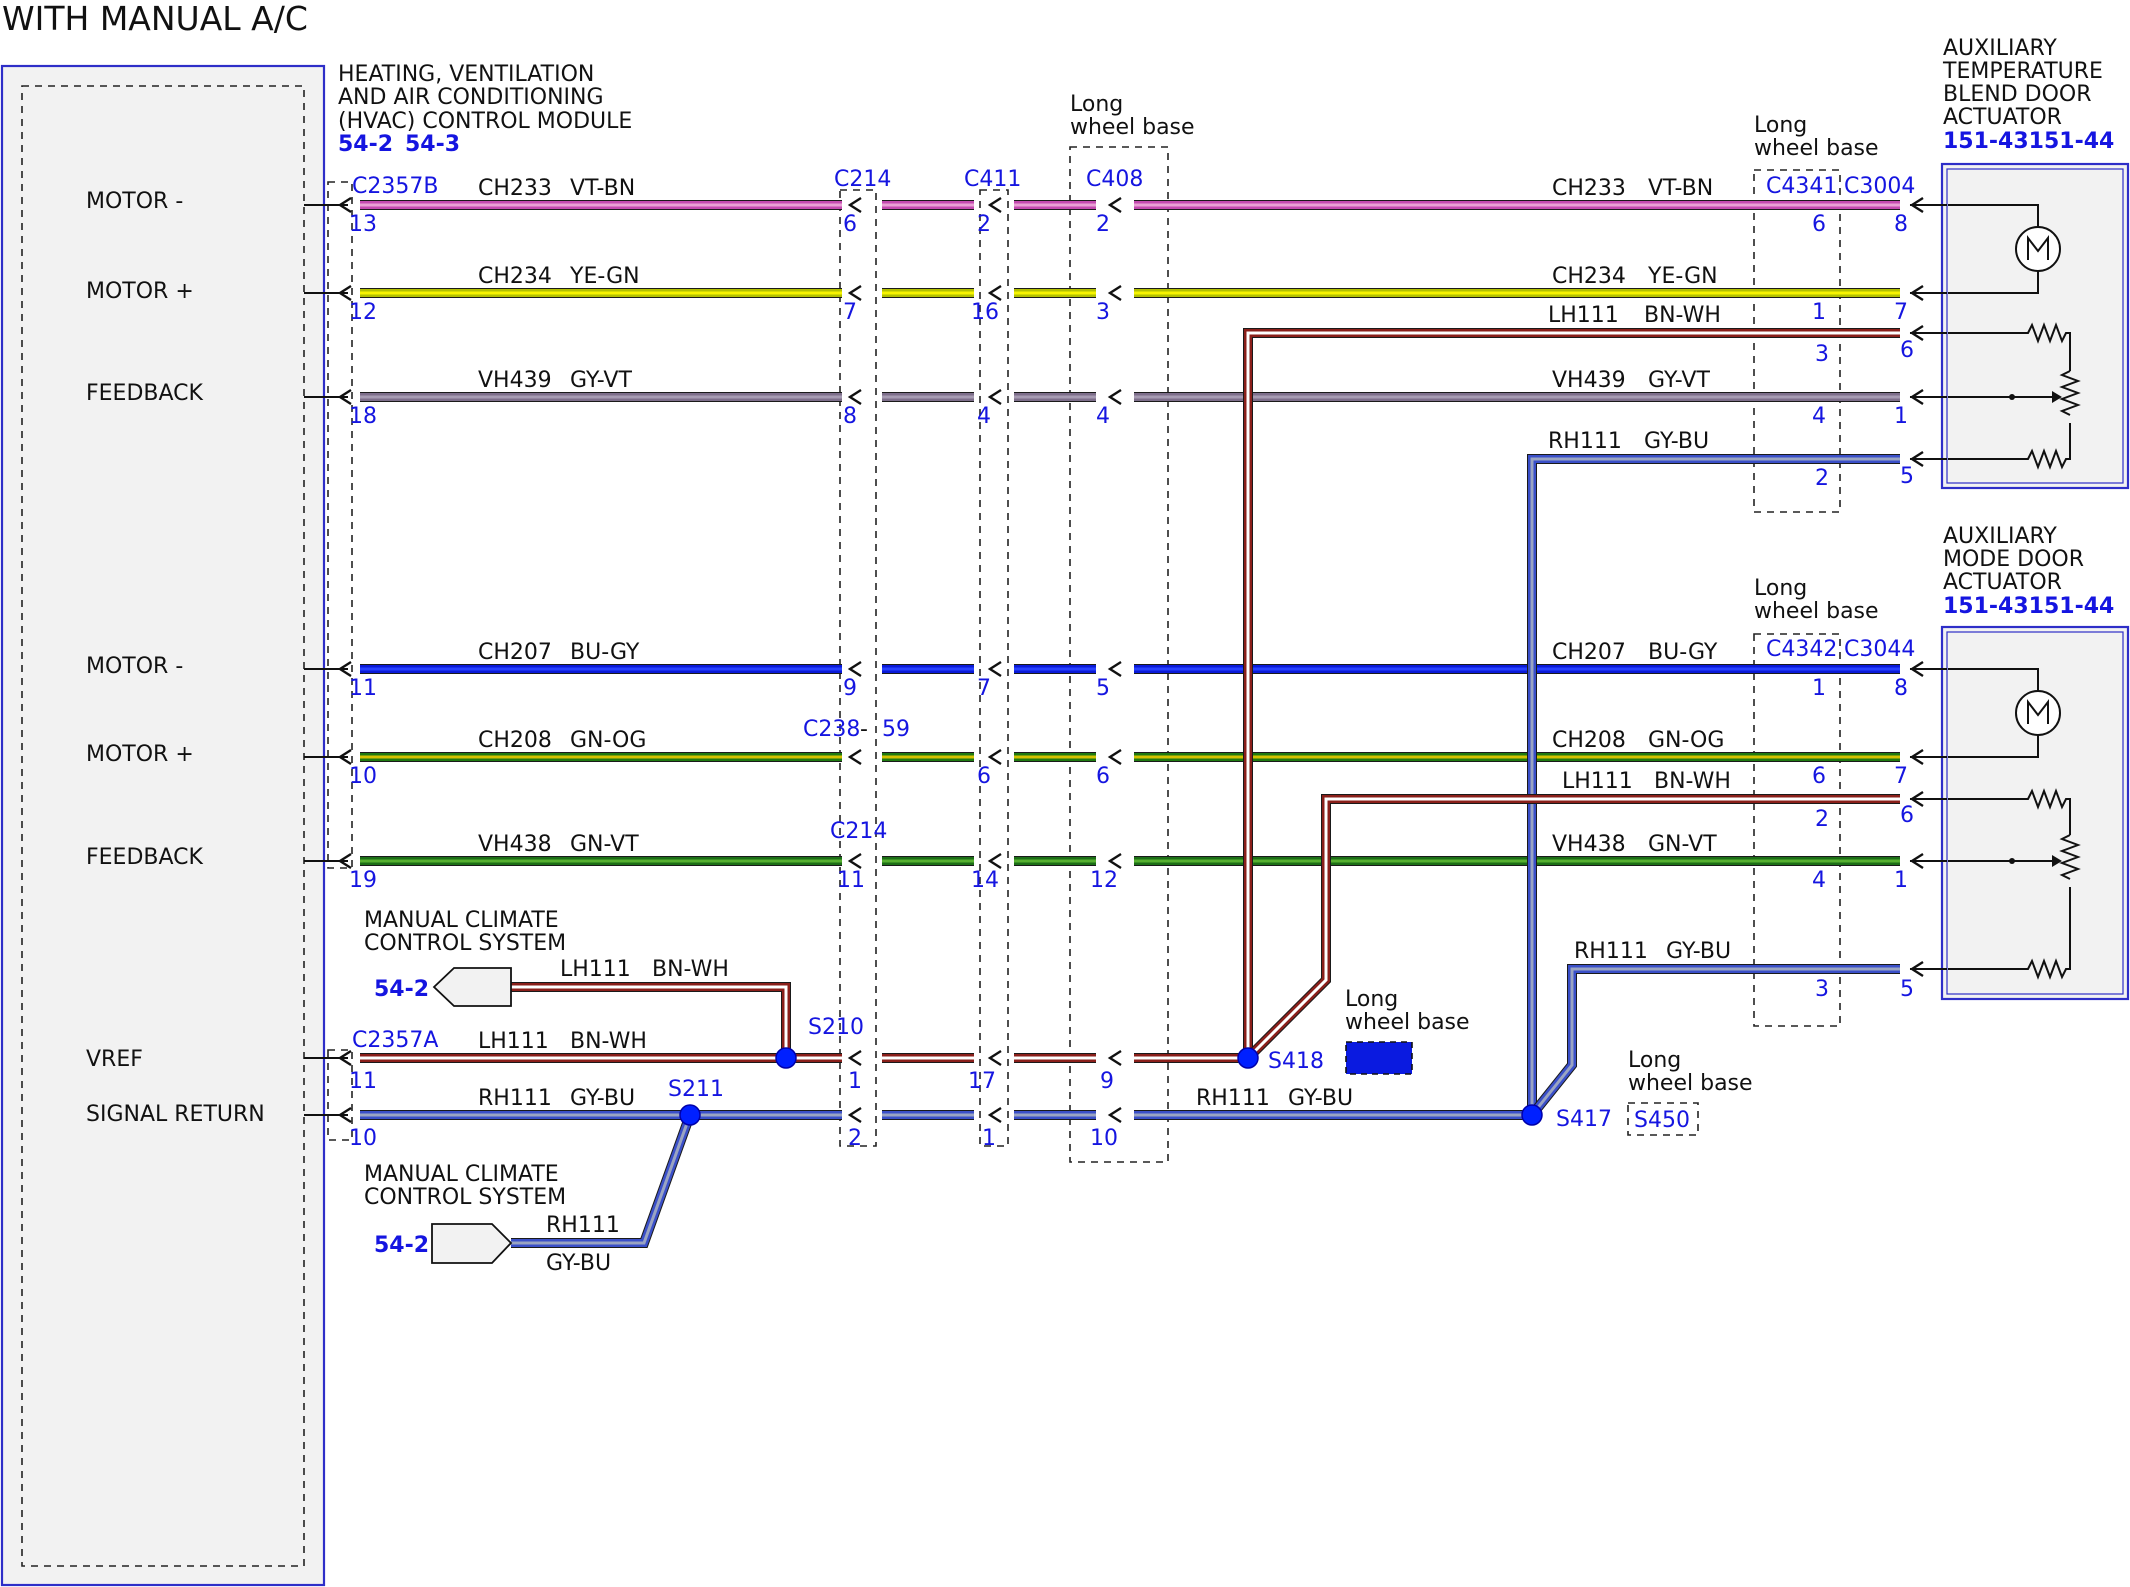 The image size is (2130, 1587). Describe the element at coordinates (1690, 1083) in the screenshot. I see `lwb-s450-line-2: wheel base` at that location.